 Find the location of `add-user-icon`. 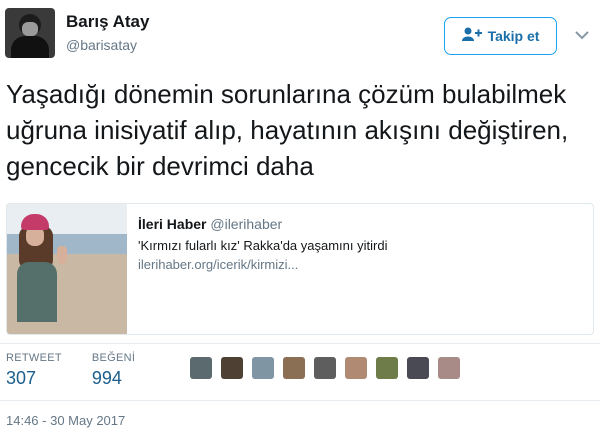

add-user-icon is located at coordinates (471, 36).